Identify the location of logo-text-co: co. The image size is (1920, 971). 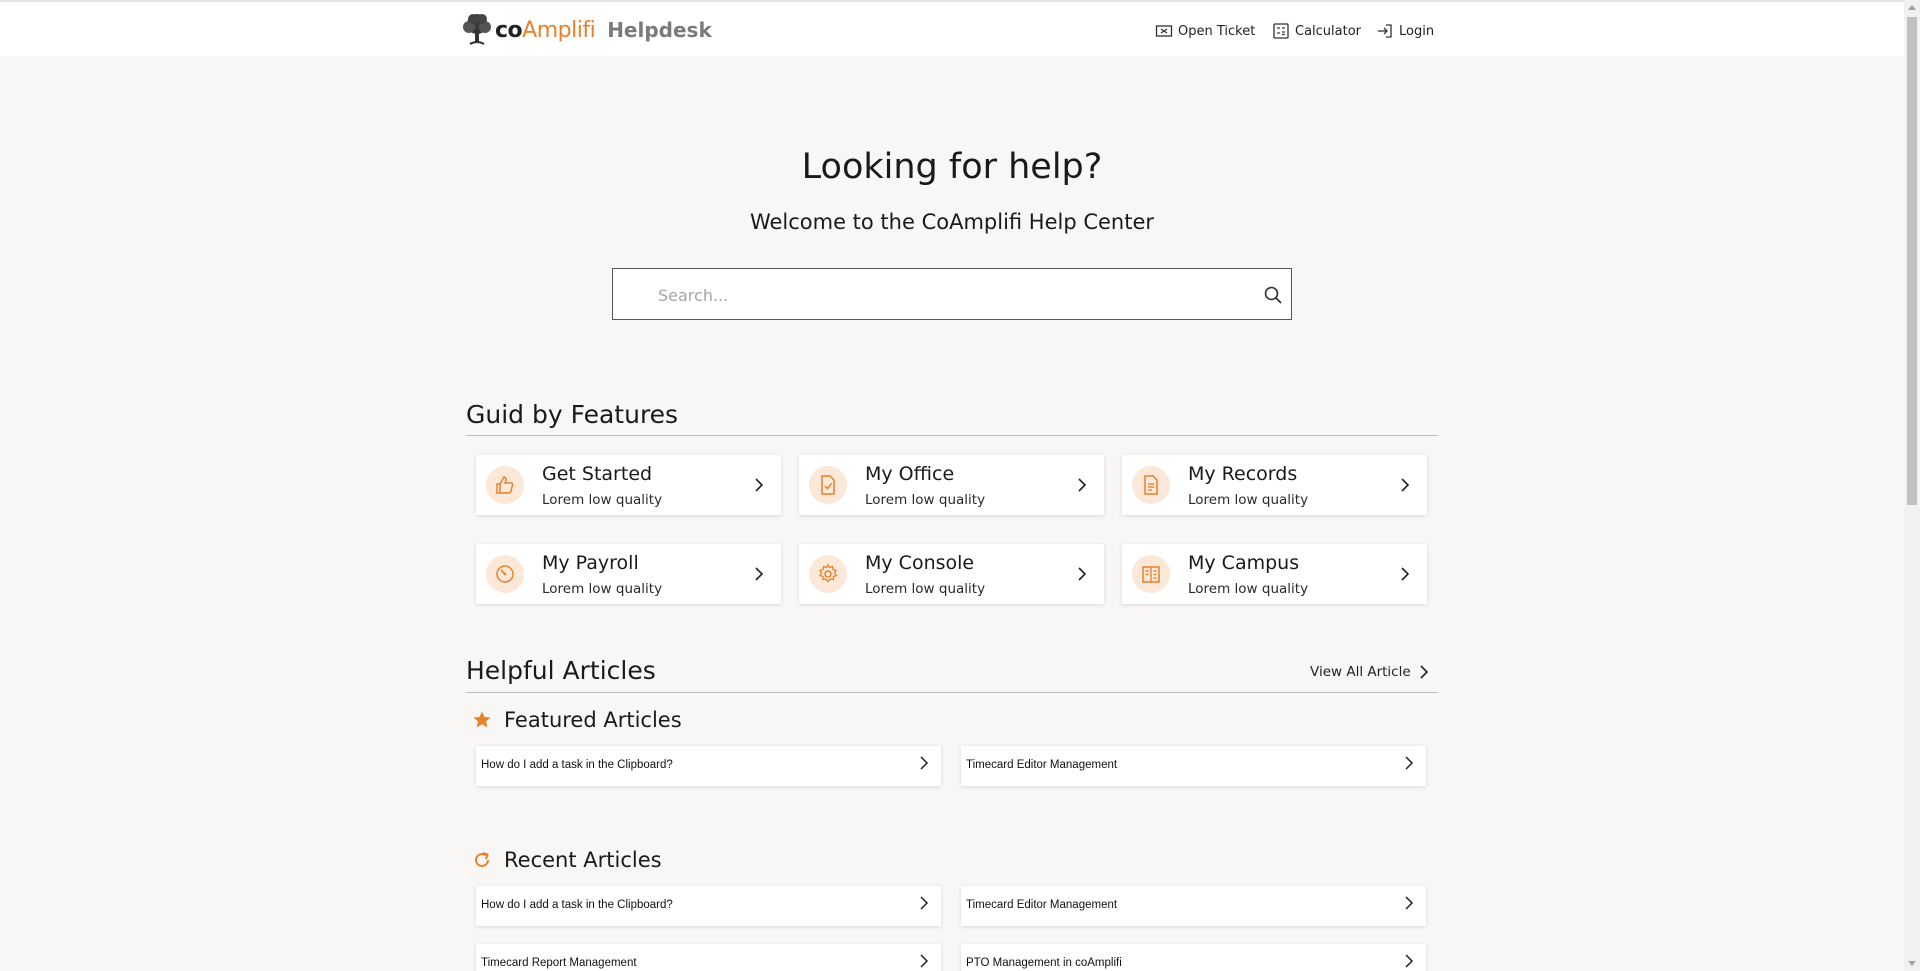
(509, 30).